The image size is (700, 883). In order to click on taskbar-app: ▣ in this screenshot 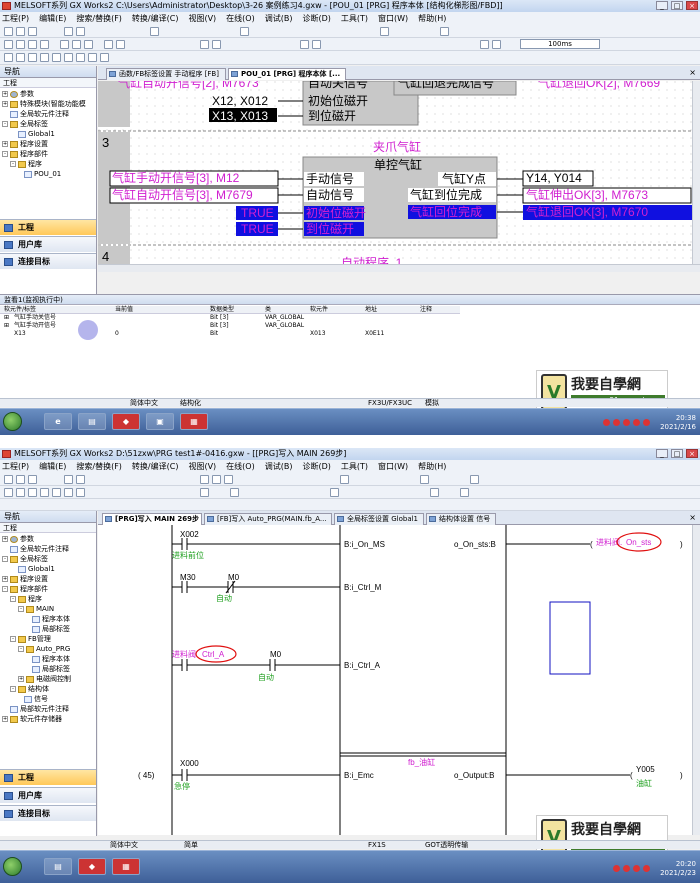, I will do `click(160, 421)`.